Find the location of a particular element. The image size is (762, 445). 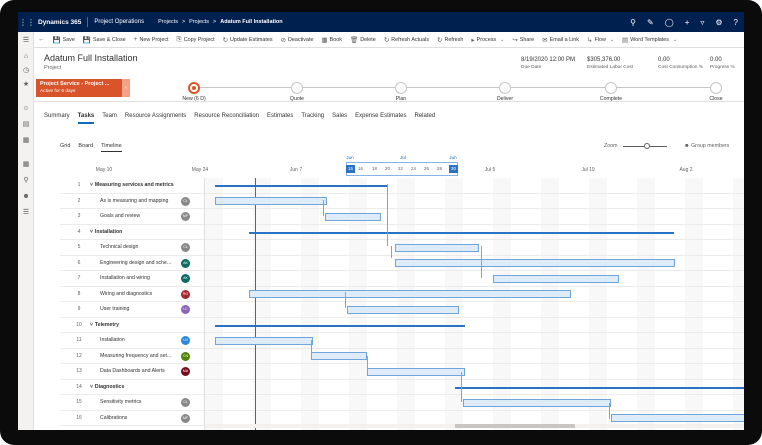

word-templates-button: ▤ Word Templates ⌄ is located at coordinates (649, 40).